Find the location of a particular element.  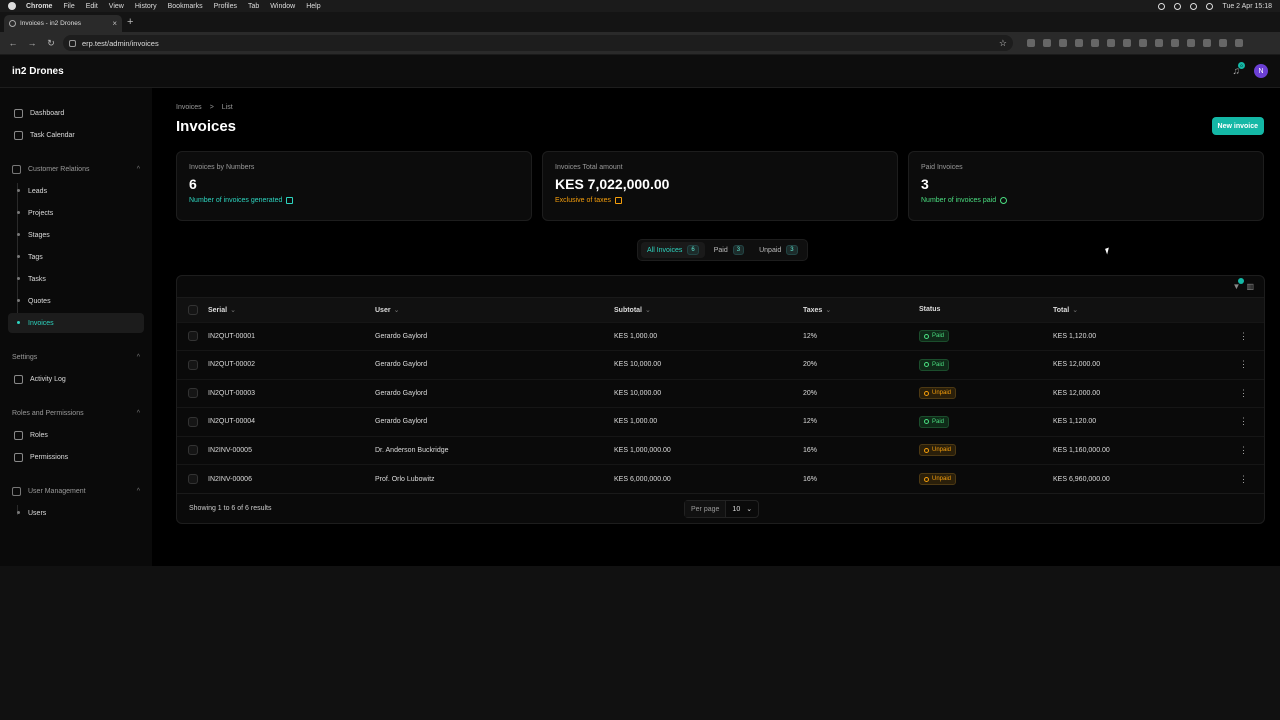

menu-bookmarks: Bookmarks is located at coordinates (185, 6).